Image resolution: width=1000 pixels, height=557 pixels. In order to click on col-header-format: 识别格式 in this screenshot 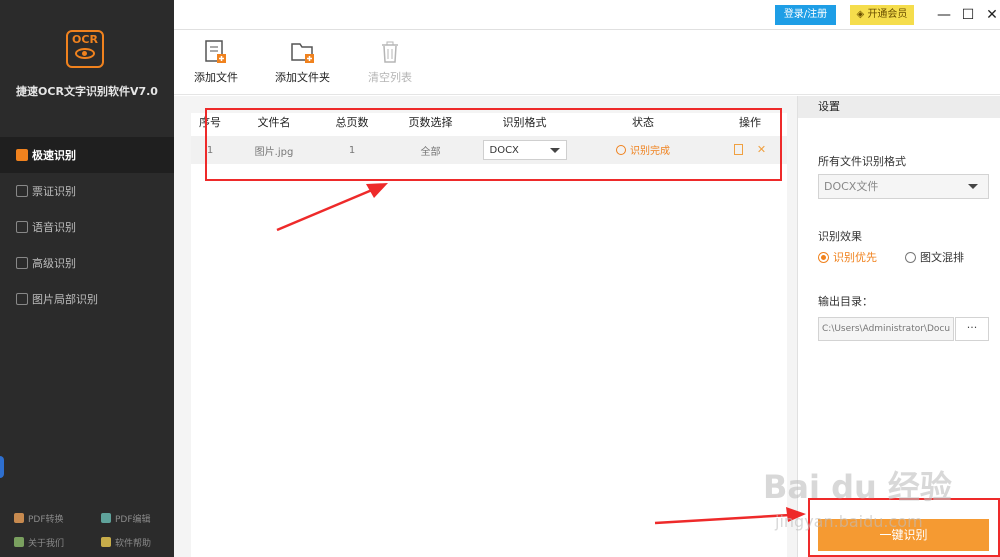, I will do `click(524, 122)`.